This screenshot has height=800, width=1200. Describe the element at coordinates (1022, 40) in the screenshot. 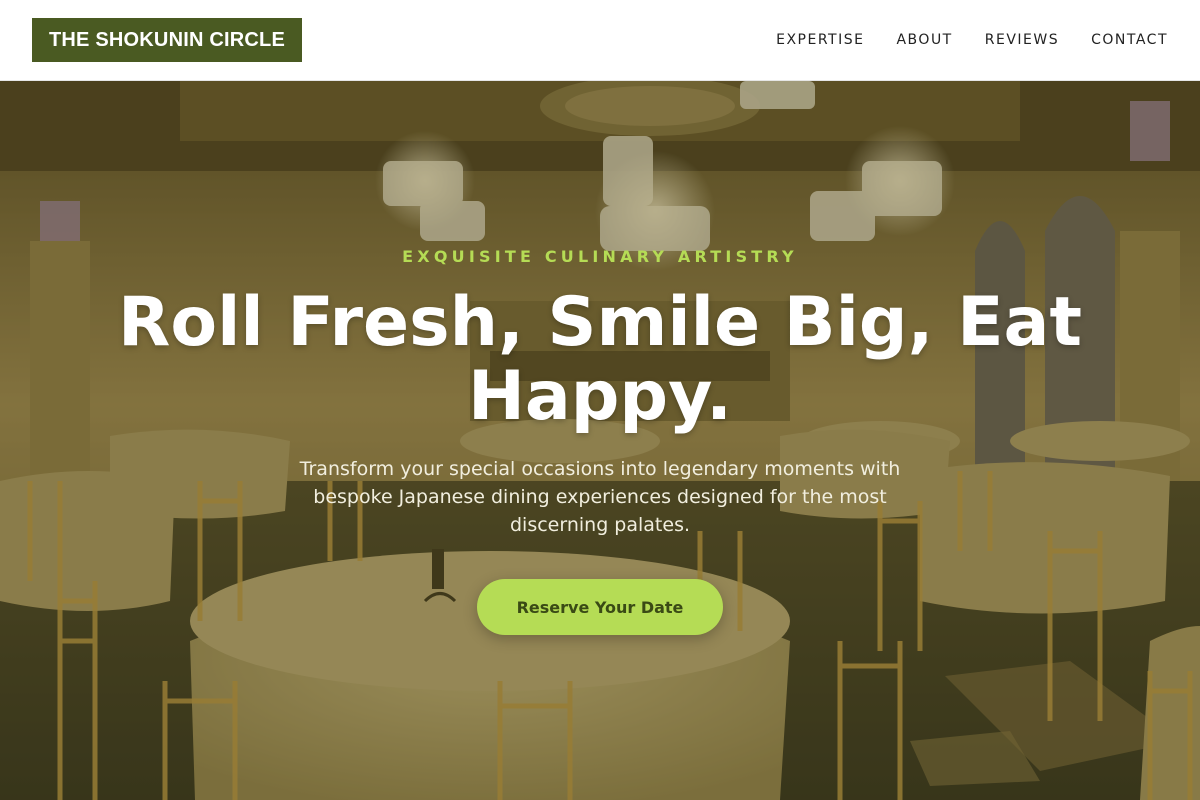

I see `nav-link-reviews: REVIEWS` at that location.